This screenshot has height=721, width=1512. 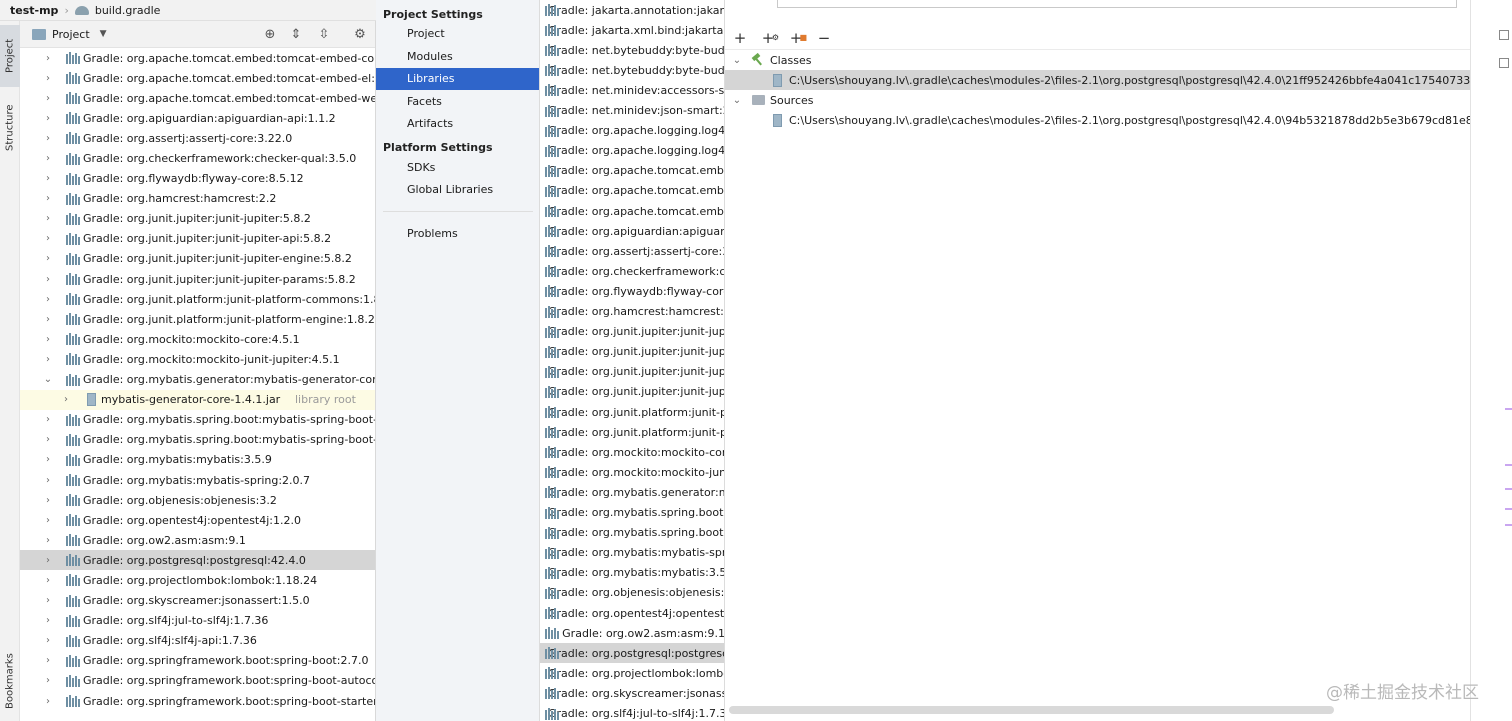 What do you see at coordinates (632, 573) in the screenshot?
I see `library-item: Gradle: org.mybatis:mybatis:3.5.9` at bounding box center [632, 573].